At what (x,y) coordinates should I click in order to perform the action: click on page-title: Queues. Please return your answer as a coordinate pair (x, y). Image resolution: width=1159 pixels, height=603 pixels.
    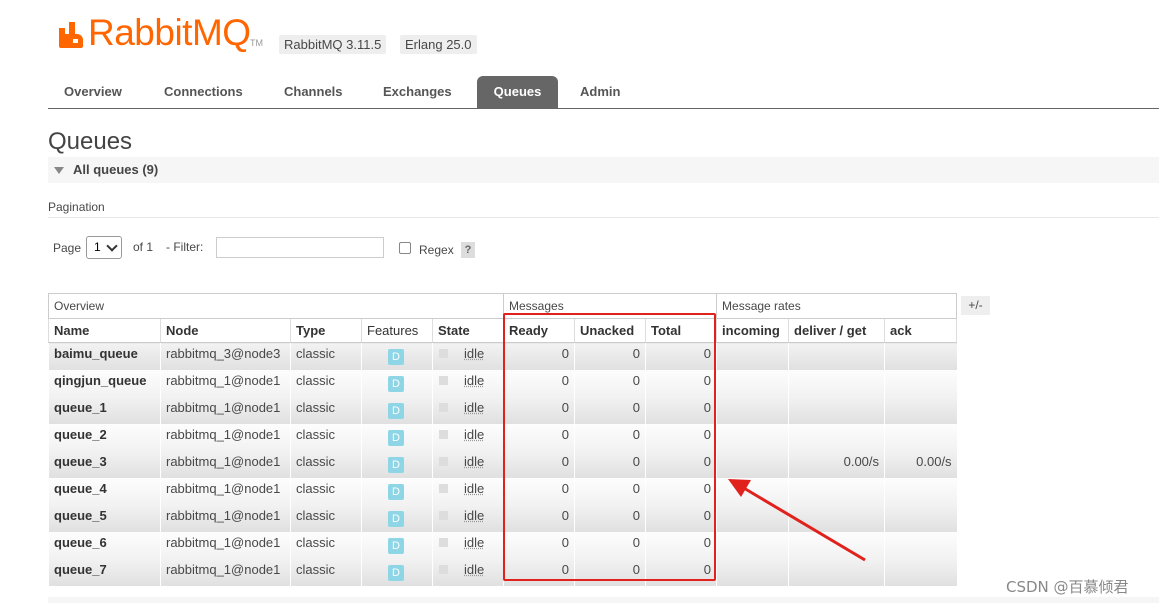
    Looking at the image, I should click on (90, 141).